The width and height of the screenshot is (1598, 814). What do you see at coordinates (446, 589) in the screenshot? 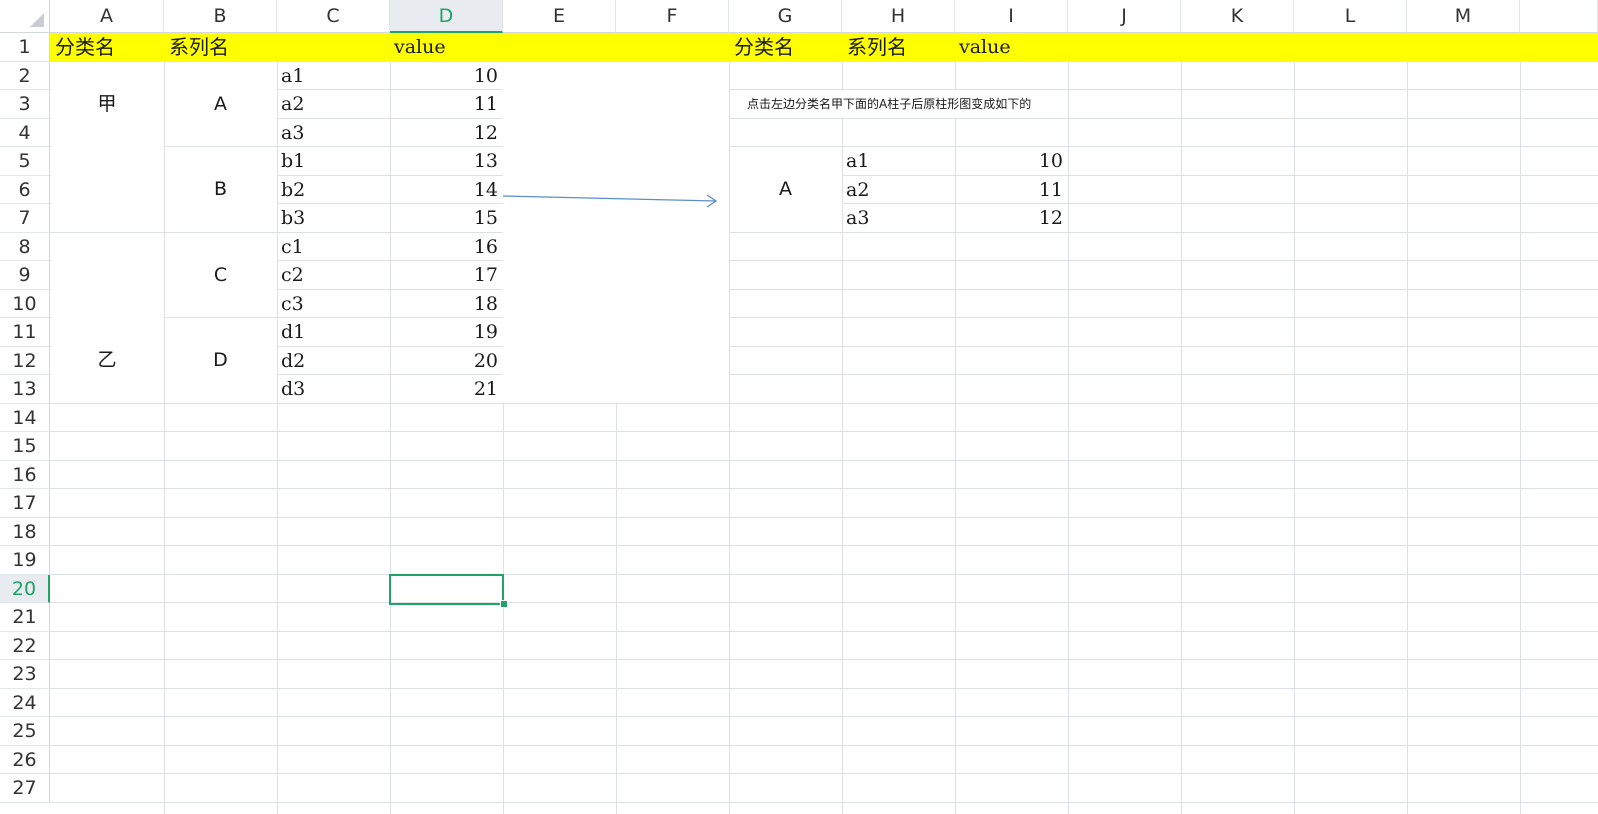
I see `active-cell-selection` at bounding box center [446, 589].